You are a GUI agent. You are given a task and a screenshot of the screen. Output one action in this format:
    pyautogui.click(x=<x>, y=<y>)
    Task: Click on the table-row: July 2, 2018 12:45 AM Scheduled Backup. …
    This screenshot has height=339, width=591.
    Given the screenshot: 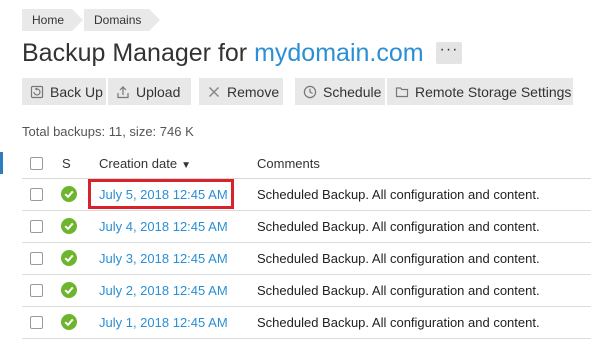 What is the action you would take?
    pyautogui.click(x=306, y=291)
    